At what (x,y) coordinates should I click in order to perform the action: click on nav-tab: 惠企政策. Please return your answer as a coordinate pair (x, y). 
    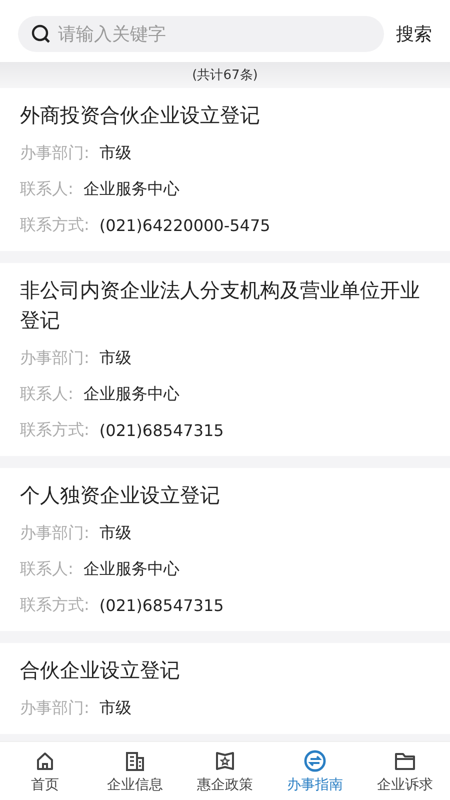
    Looking at the image, I should click on (225, 771).